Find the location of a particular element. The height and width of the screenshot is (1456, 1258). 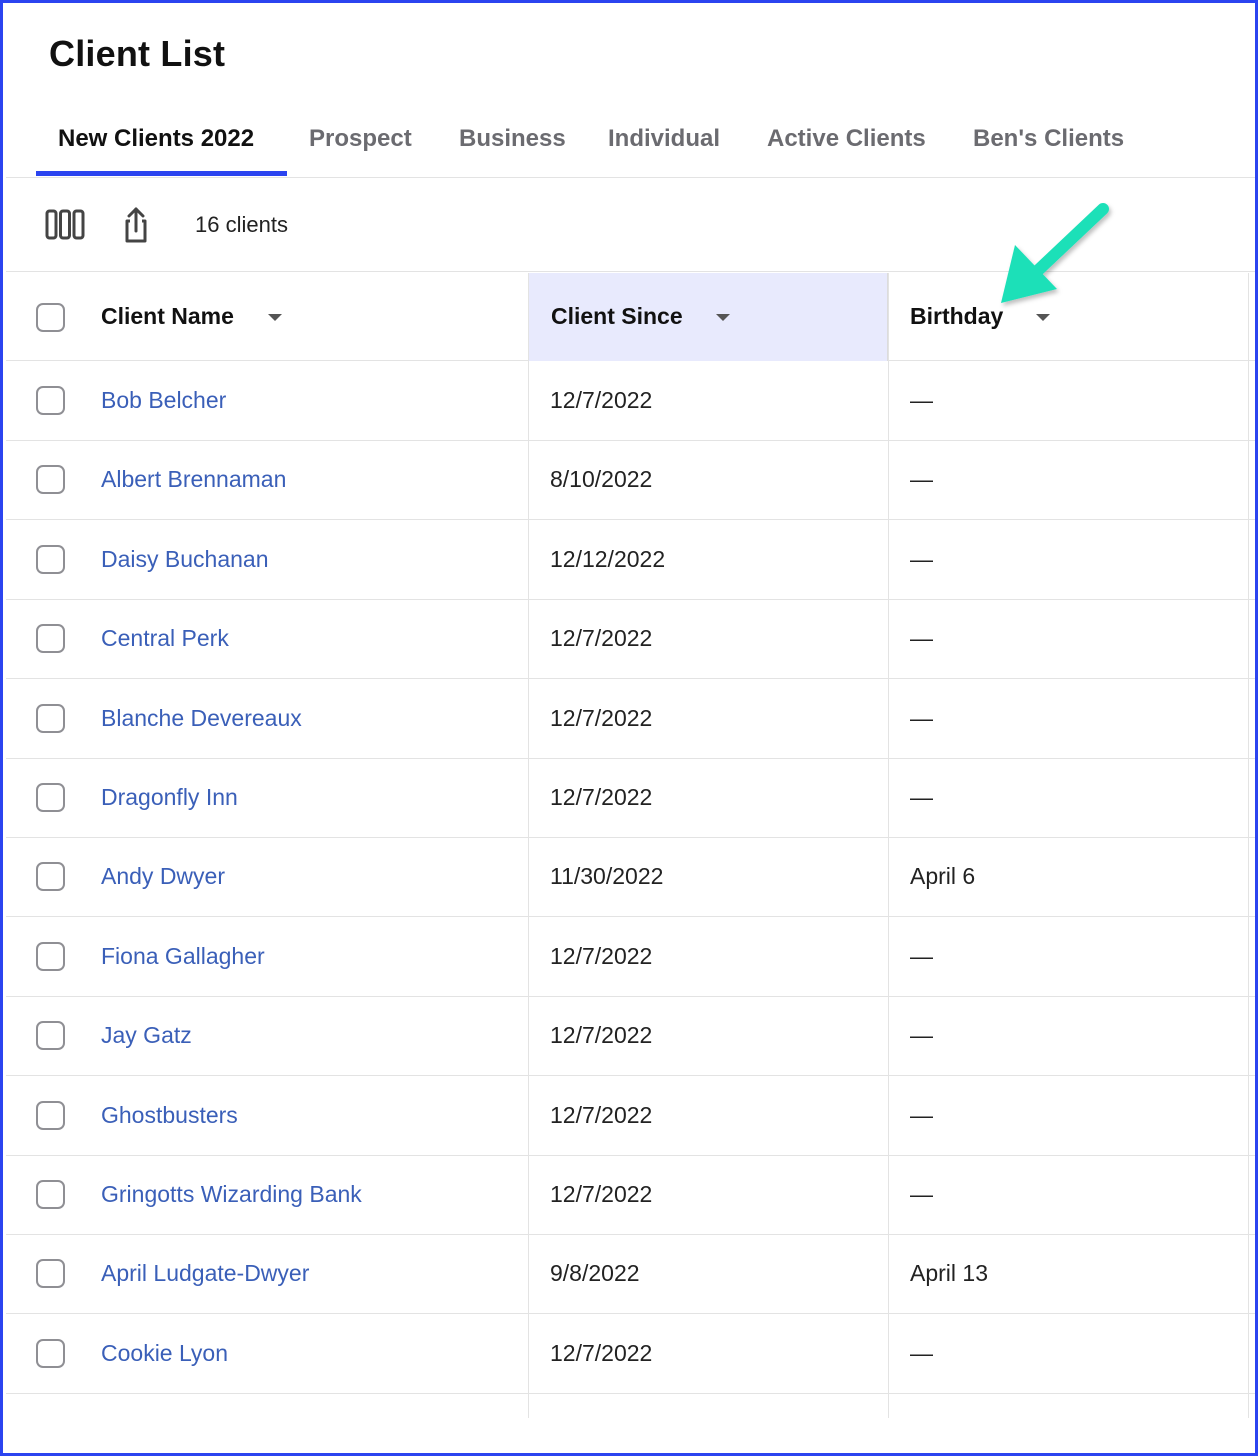

table-row: Blanche Devereaux 12/7/2022 — is located at coordinates (630, 719).